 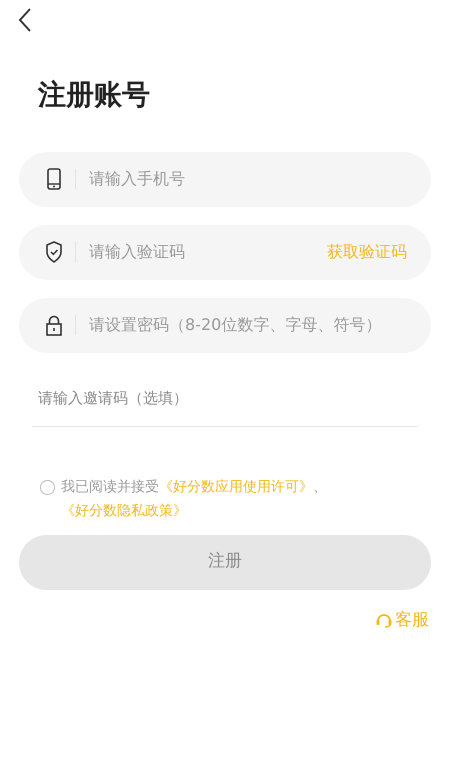 I want to click on phone-icon, so click(x=54, y=179).